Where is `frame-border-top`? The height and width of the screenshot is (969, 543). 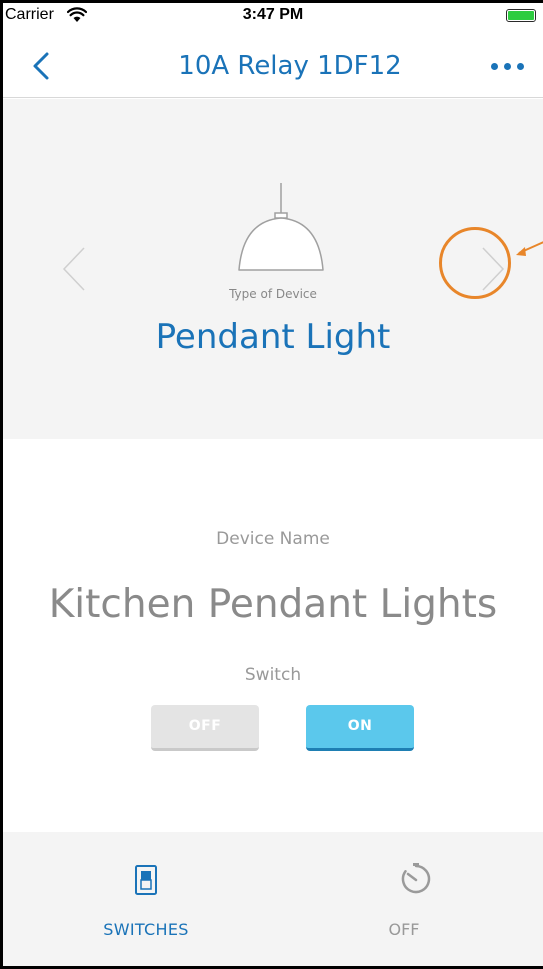 frame-border-top is located at coordinates (271, 1).